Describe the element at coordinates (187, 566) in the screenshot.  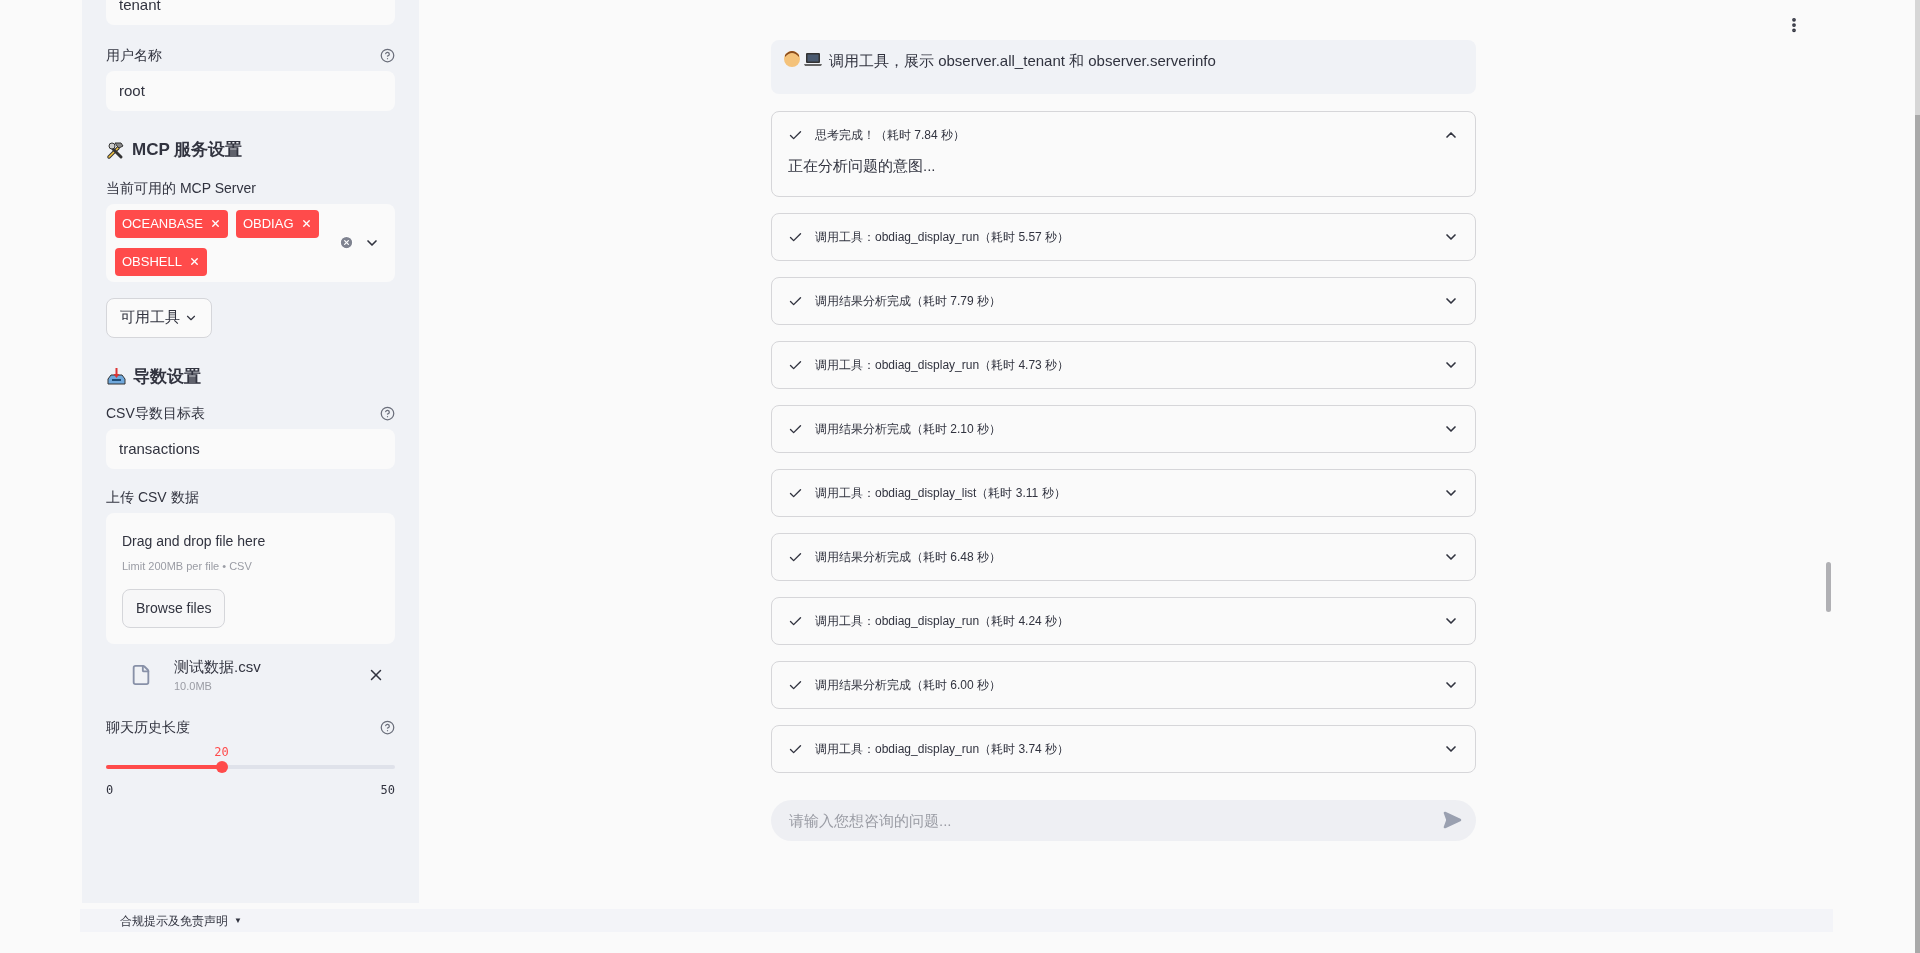
I see `dropzone-hint: Limit 200MB per file • CSV` at that location.